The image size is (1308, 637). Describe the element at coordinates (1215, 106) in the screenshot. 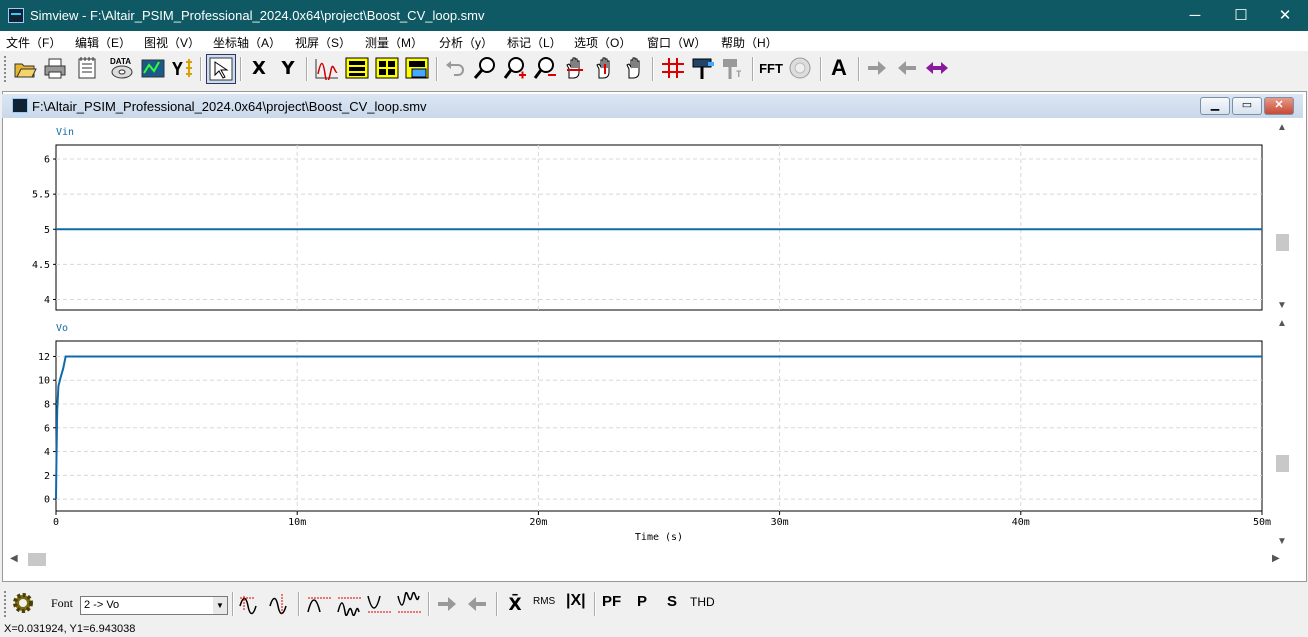

I see `child-minimize-button: ▁` at that location.